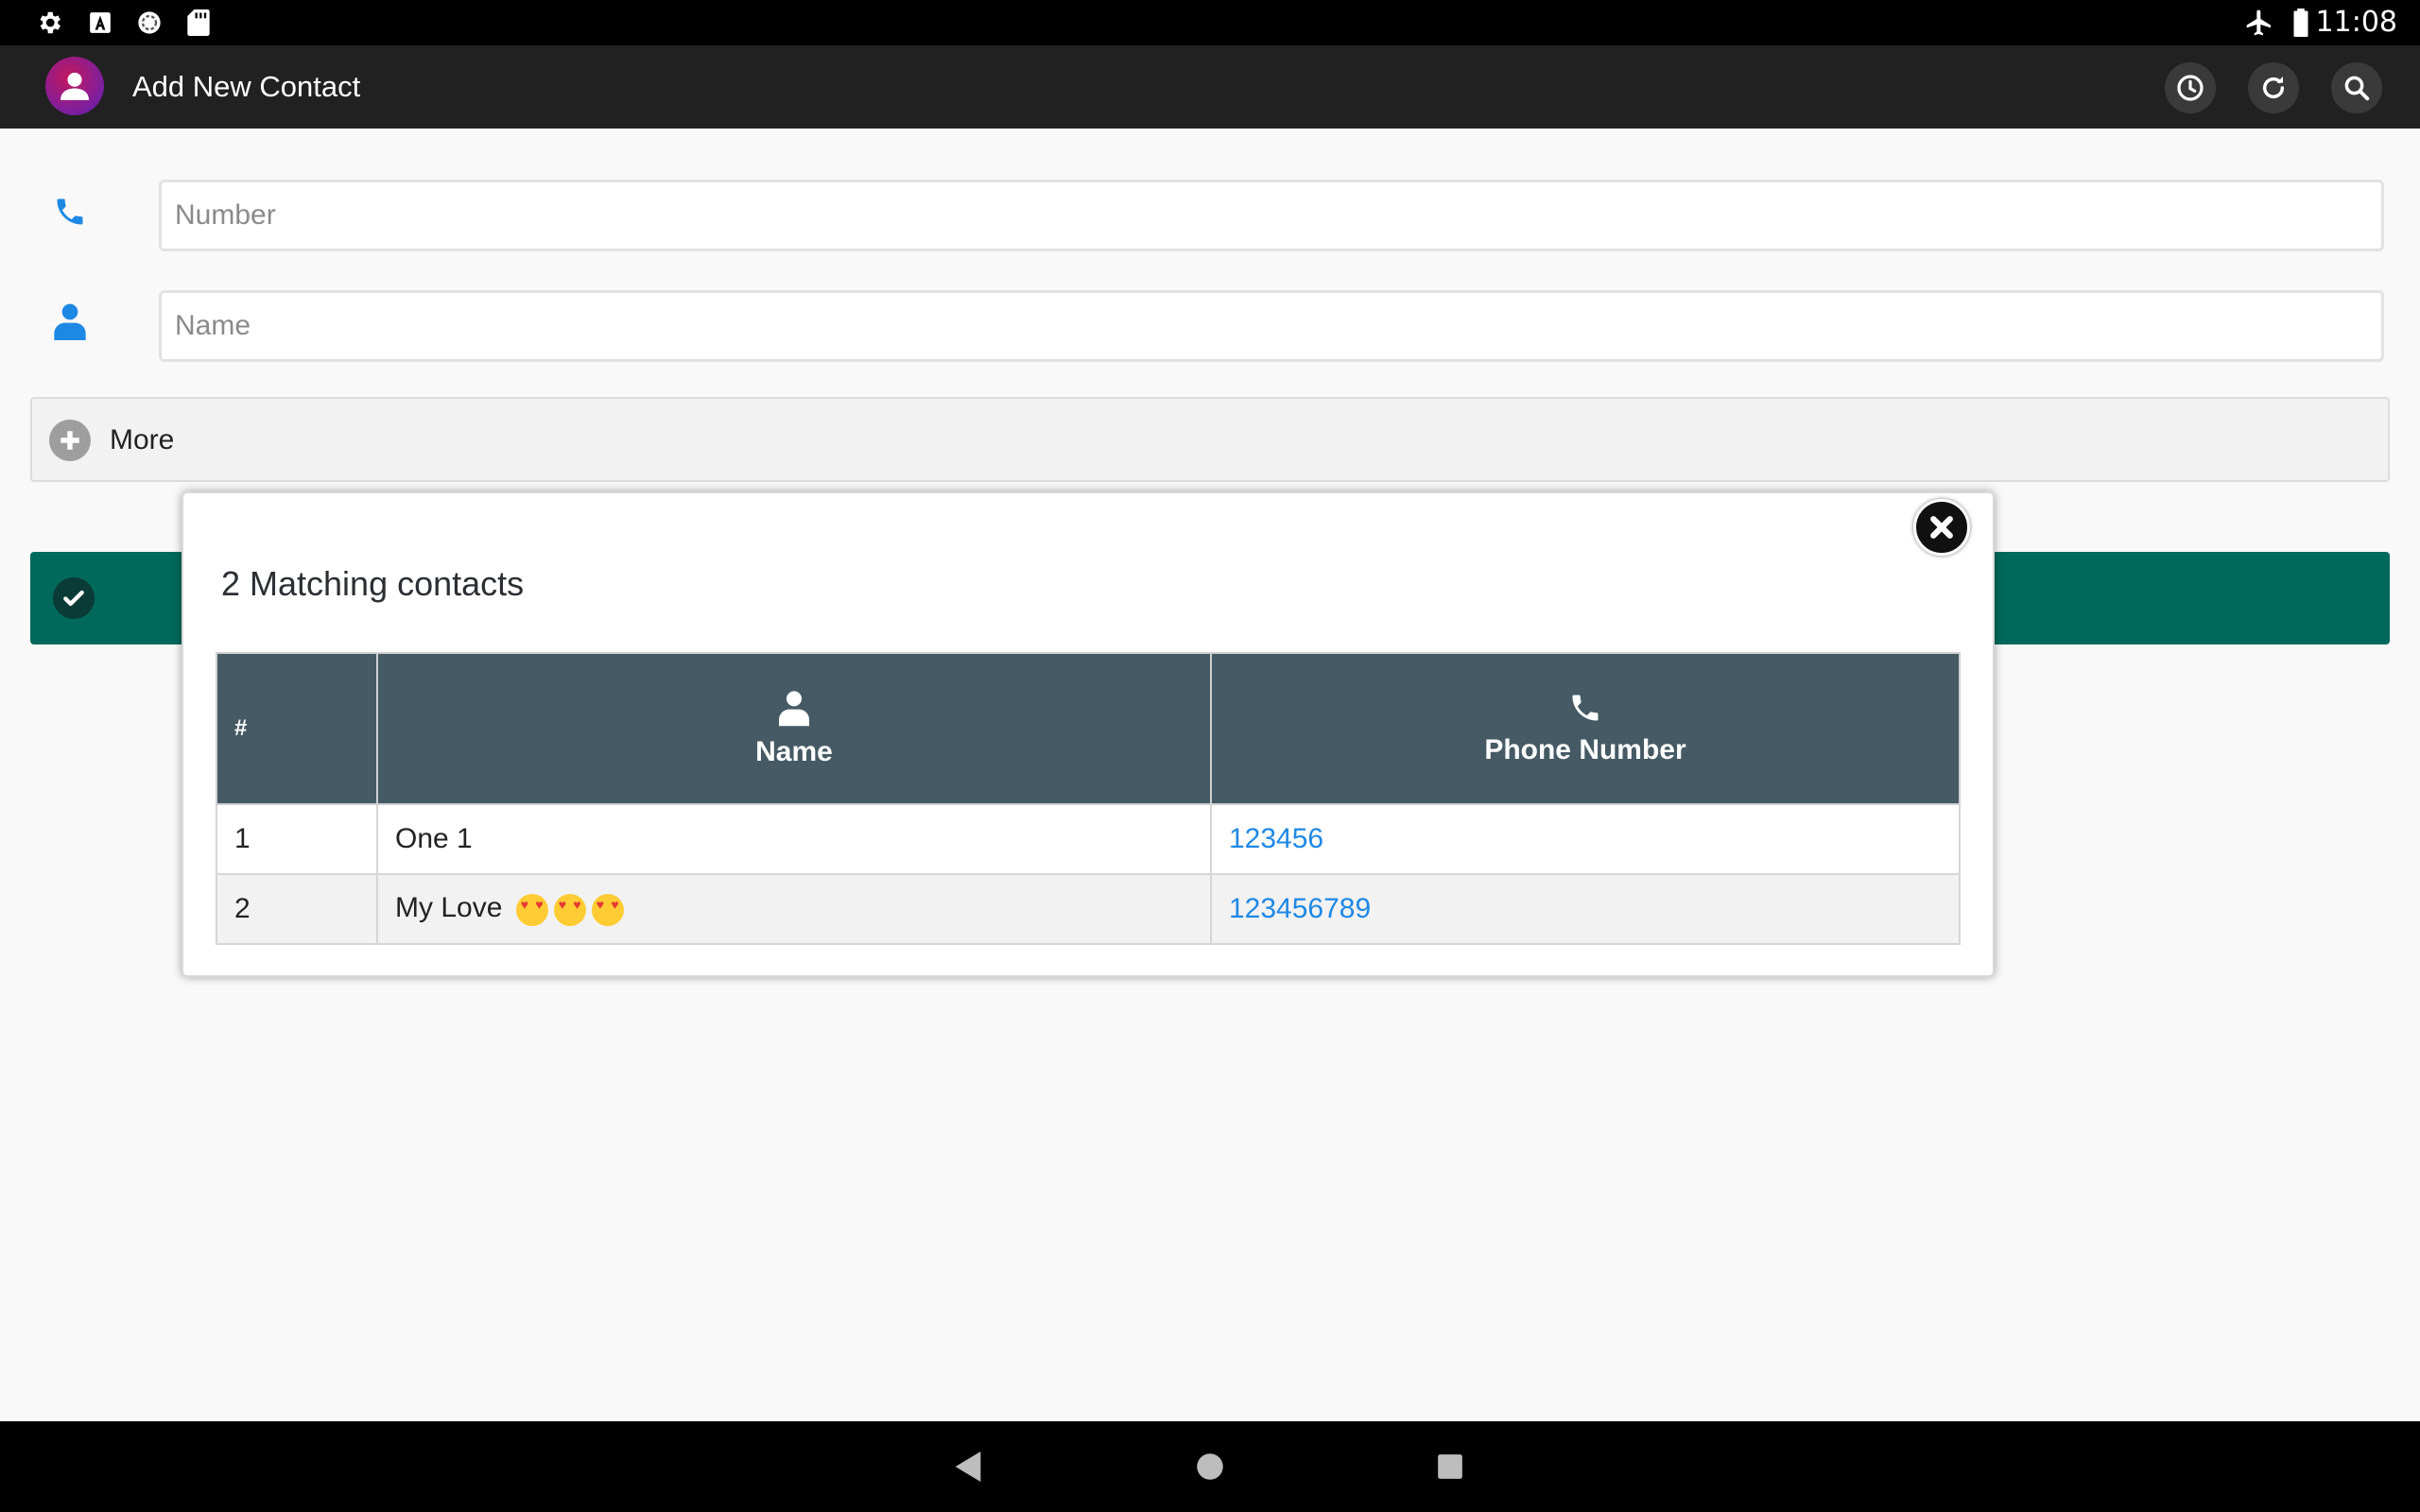  Describe the element at coordinates (1585, 749) in the screenshot. I see `column-header-phone-label: Phone Number` at that location.